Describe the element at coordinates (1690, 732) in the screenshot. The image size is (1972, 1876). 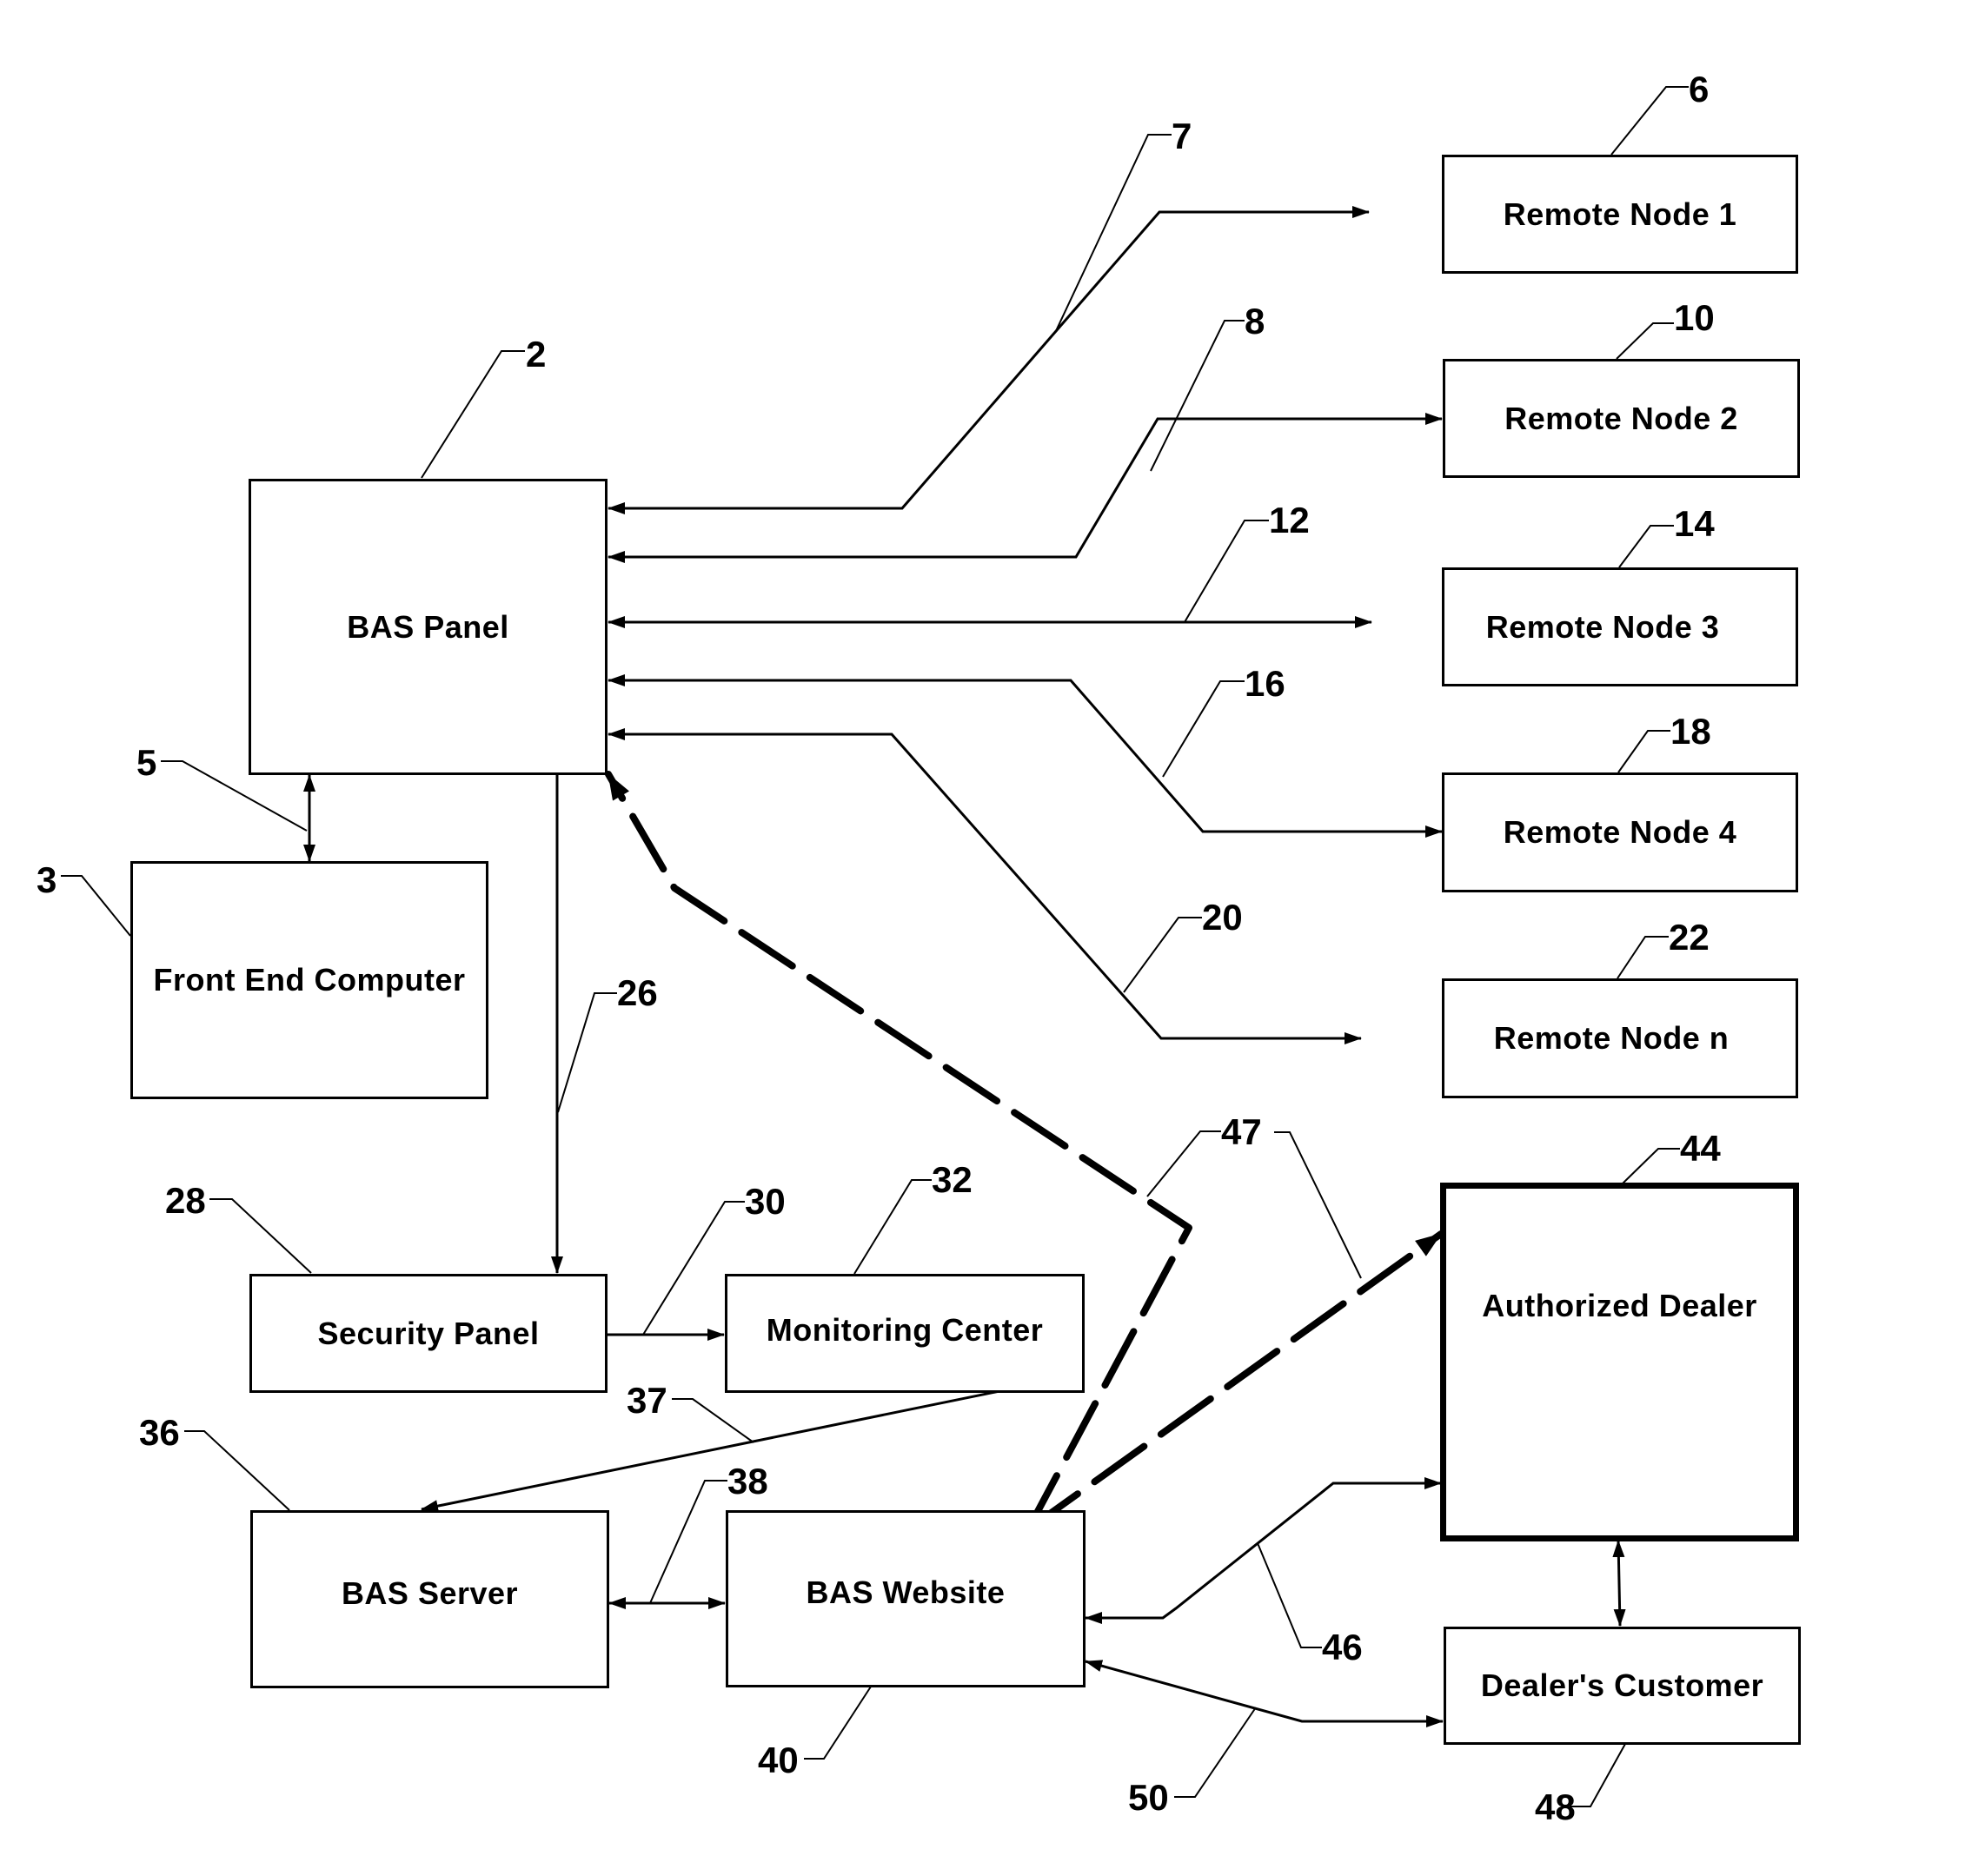
I see `ref-18: 18` at that location.